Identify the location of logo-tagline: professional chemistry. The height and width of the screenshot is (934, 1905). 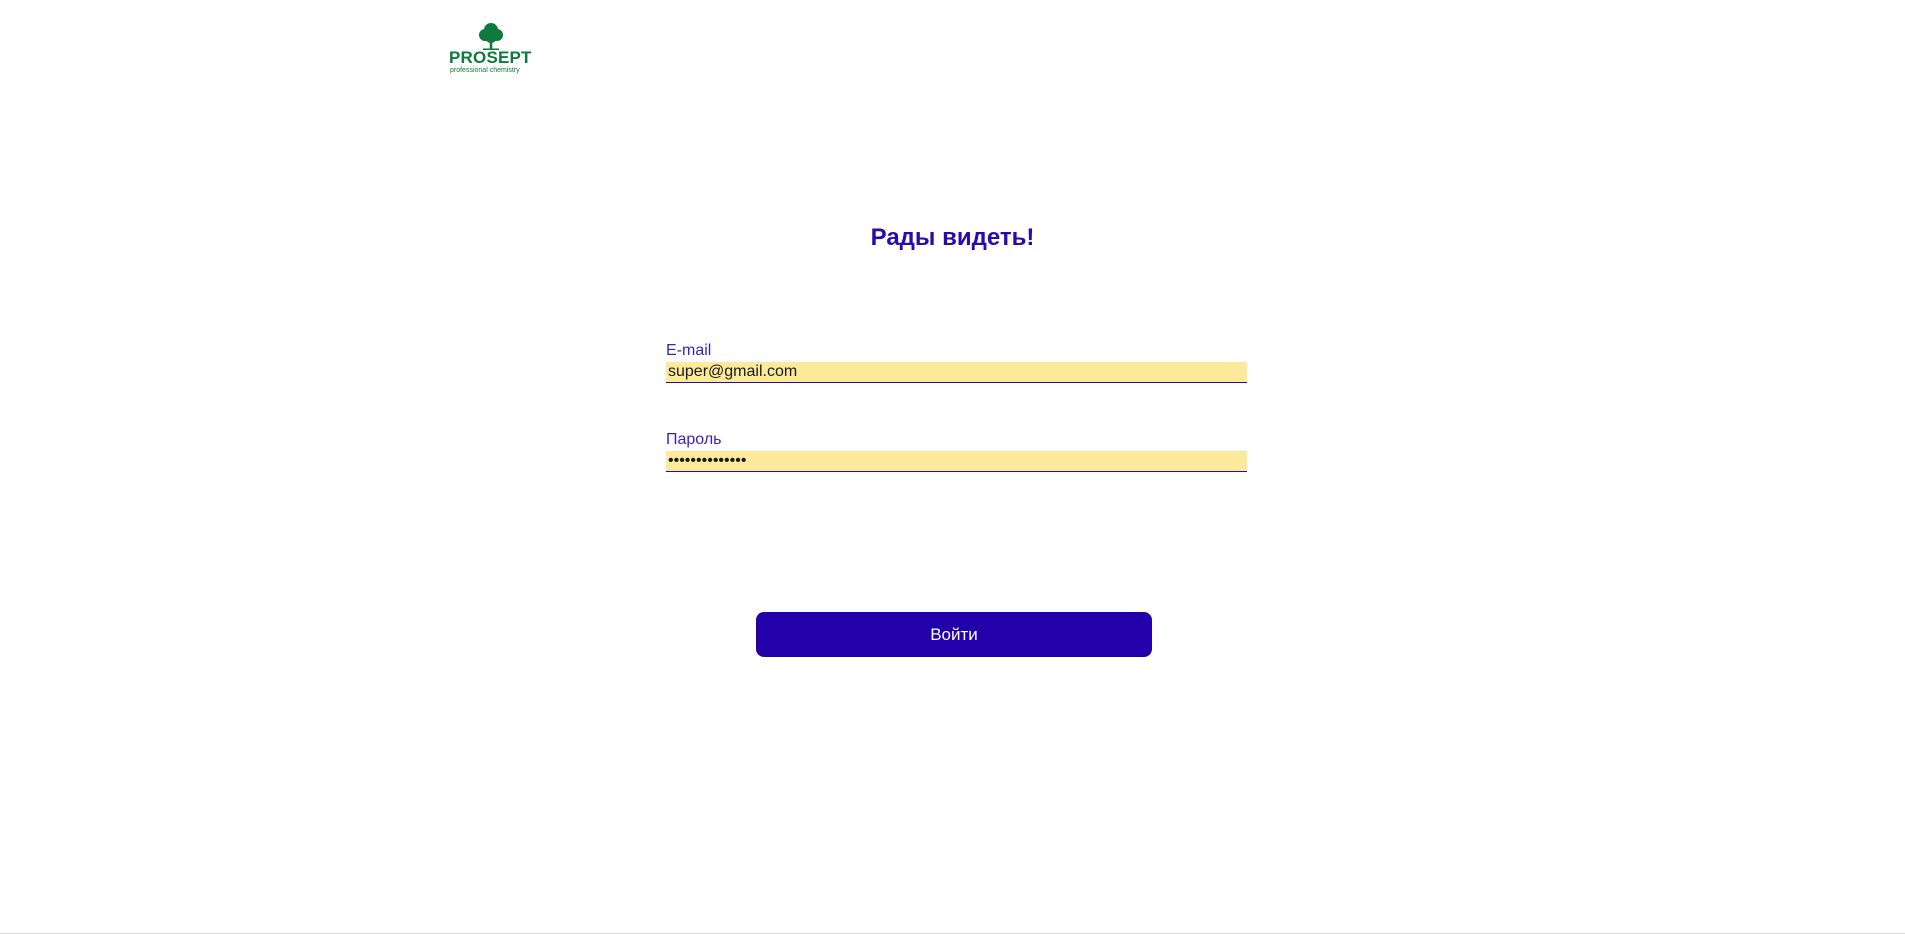
(485, 70).